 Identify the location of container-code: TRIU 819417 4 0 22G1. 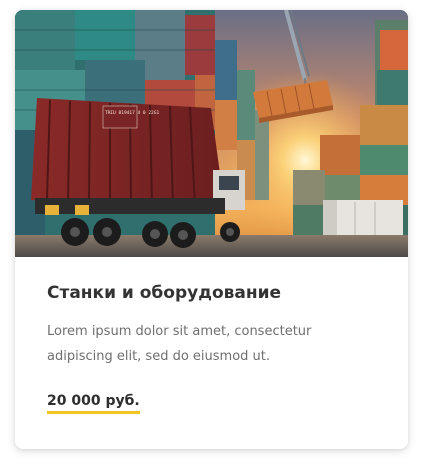
(132, 113).